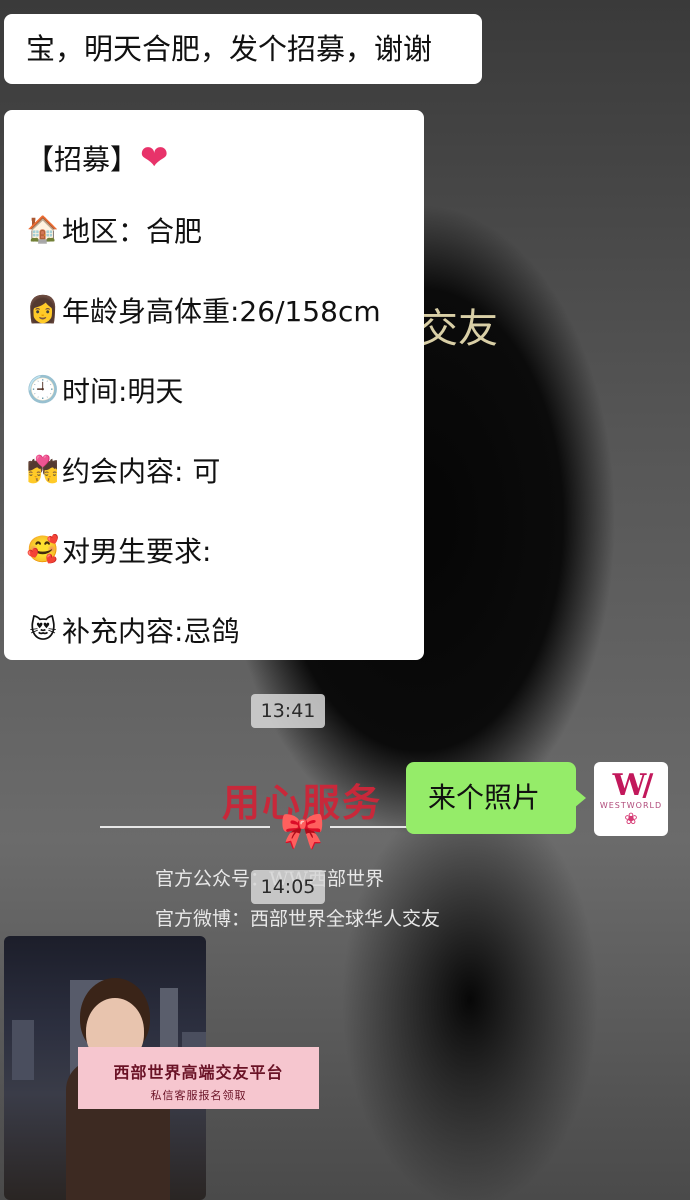 This screenshot has width=690, height=1200. What do you see at coordinates (225, 470) in the screenshot?
I see `form-line-date-content: 💏 约会内容: 可` at bounding box center [225, 470].